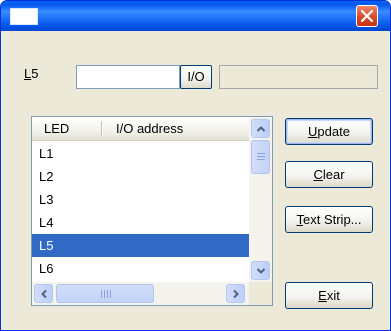 Image resolution: width=391 pixels, height=331 pixels. What do you see at coordinates (24, 16) in the screenshot?
I see `window-icon` at bounding box center [24, 16].